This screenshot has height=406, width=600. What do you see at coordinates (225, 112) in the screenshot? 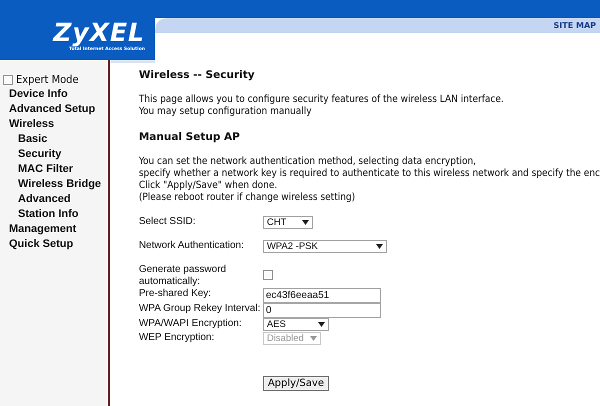
I see `intro-text: You may setup configuration manually` at bounding box center [225, 112].